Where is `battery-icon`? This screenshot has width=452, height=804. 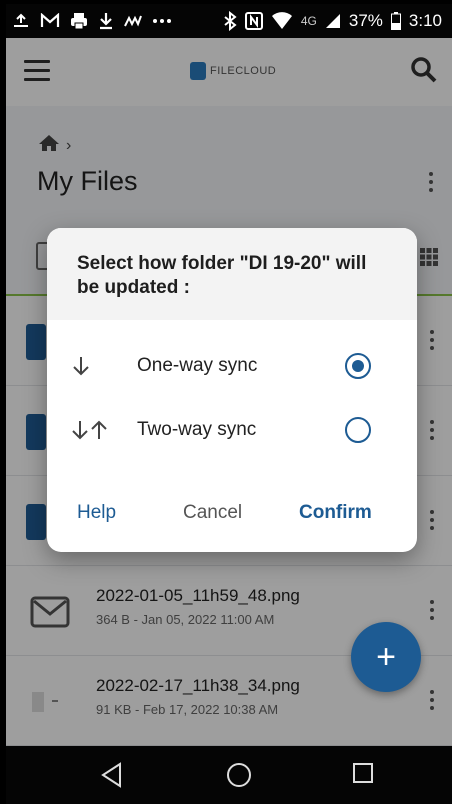 battery-icon is located at coordinates (395, 21).